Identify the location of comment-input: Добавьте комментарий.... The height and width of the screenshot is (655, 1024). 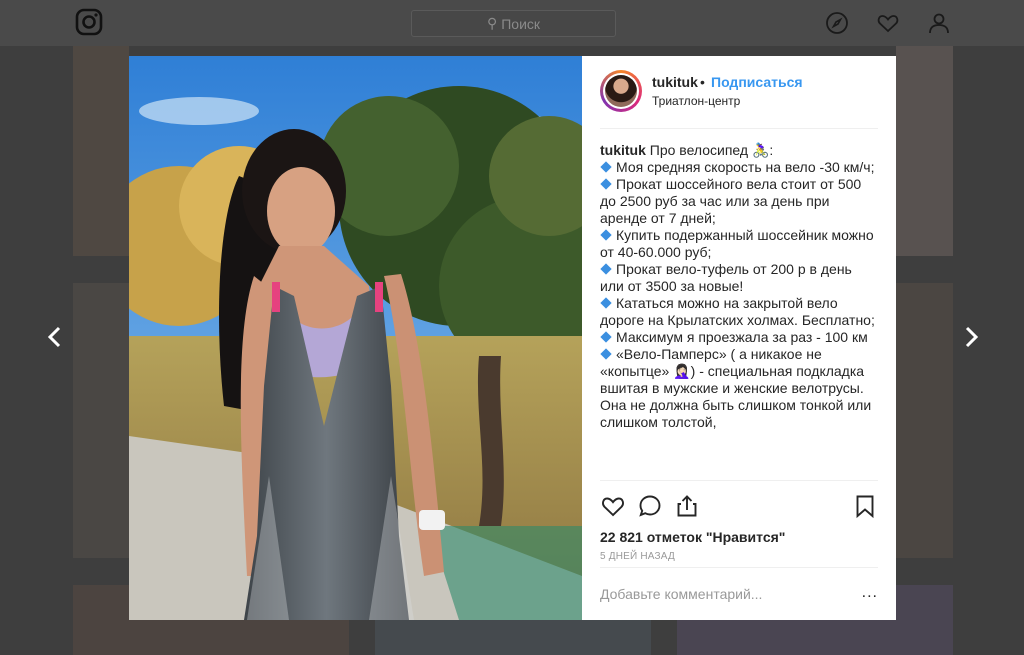
(681, 594).